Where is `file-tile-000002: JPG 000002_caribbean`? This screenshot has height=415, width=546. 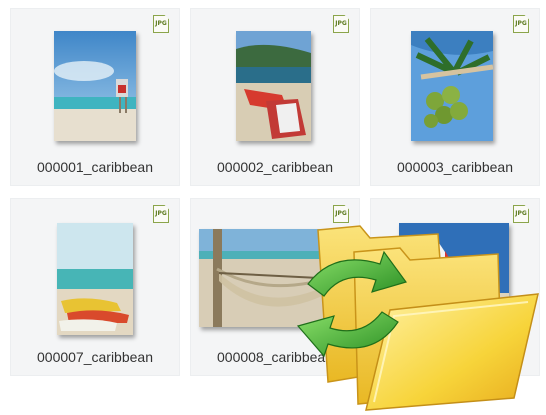 file-tile-000002: JPG 000002_caribbean is located at coordinates (275, 97).